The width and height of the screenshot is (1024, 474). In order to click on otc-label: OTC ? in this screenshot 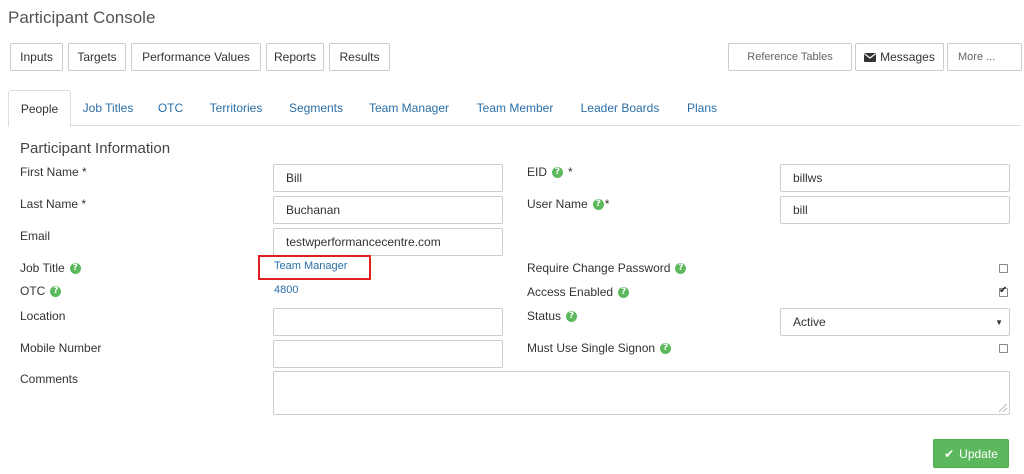, I will do `click(41, 291)`.